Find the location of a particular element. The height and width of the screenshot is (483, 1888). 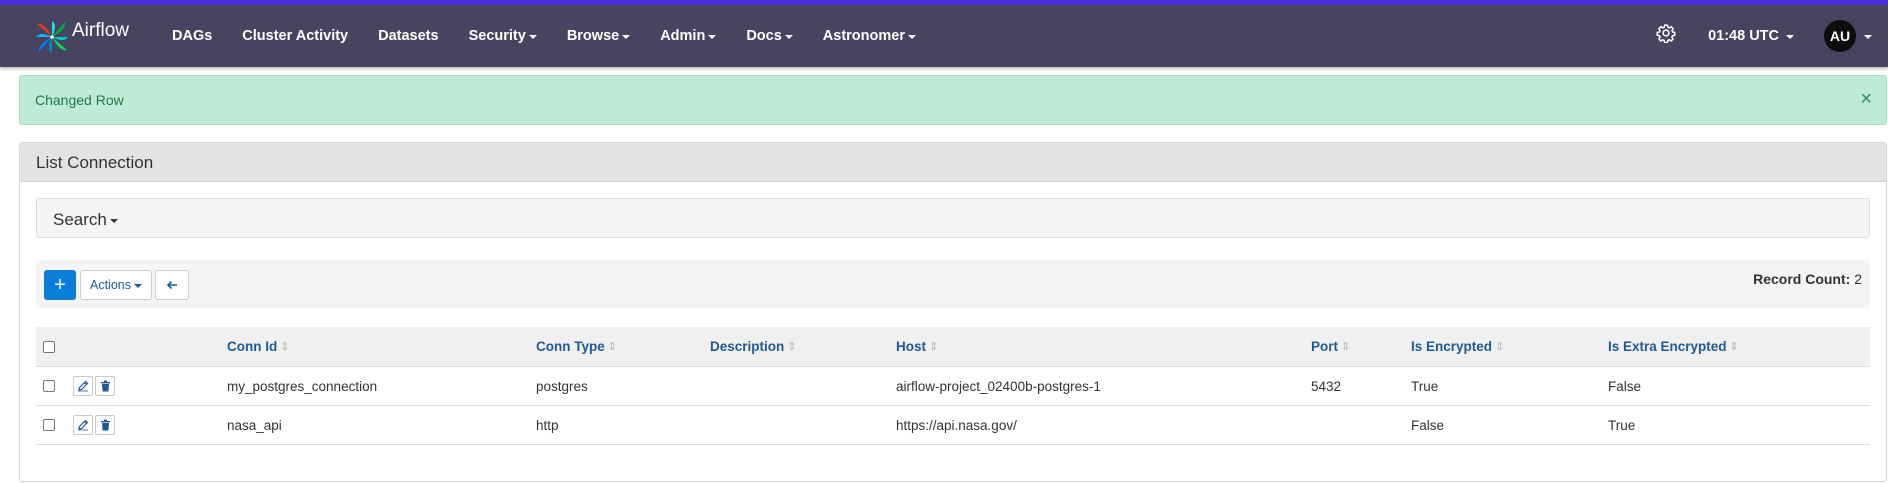

nav-datasets-label: Datasets is located at coordinates (408, 36).